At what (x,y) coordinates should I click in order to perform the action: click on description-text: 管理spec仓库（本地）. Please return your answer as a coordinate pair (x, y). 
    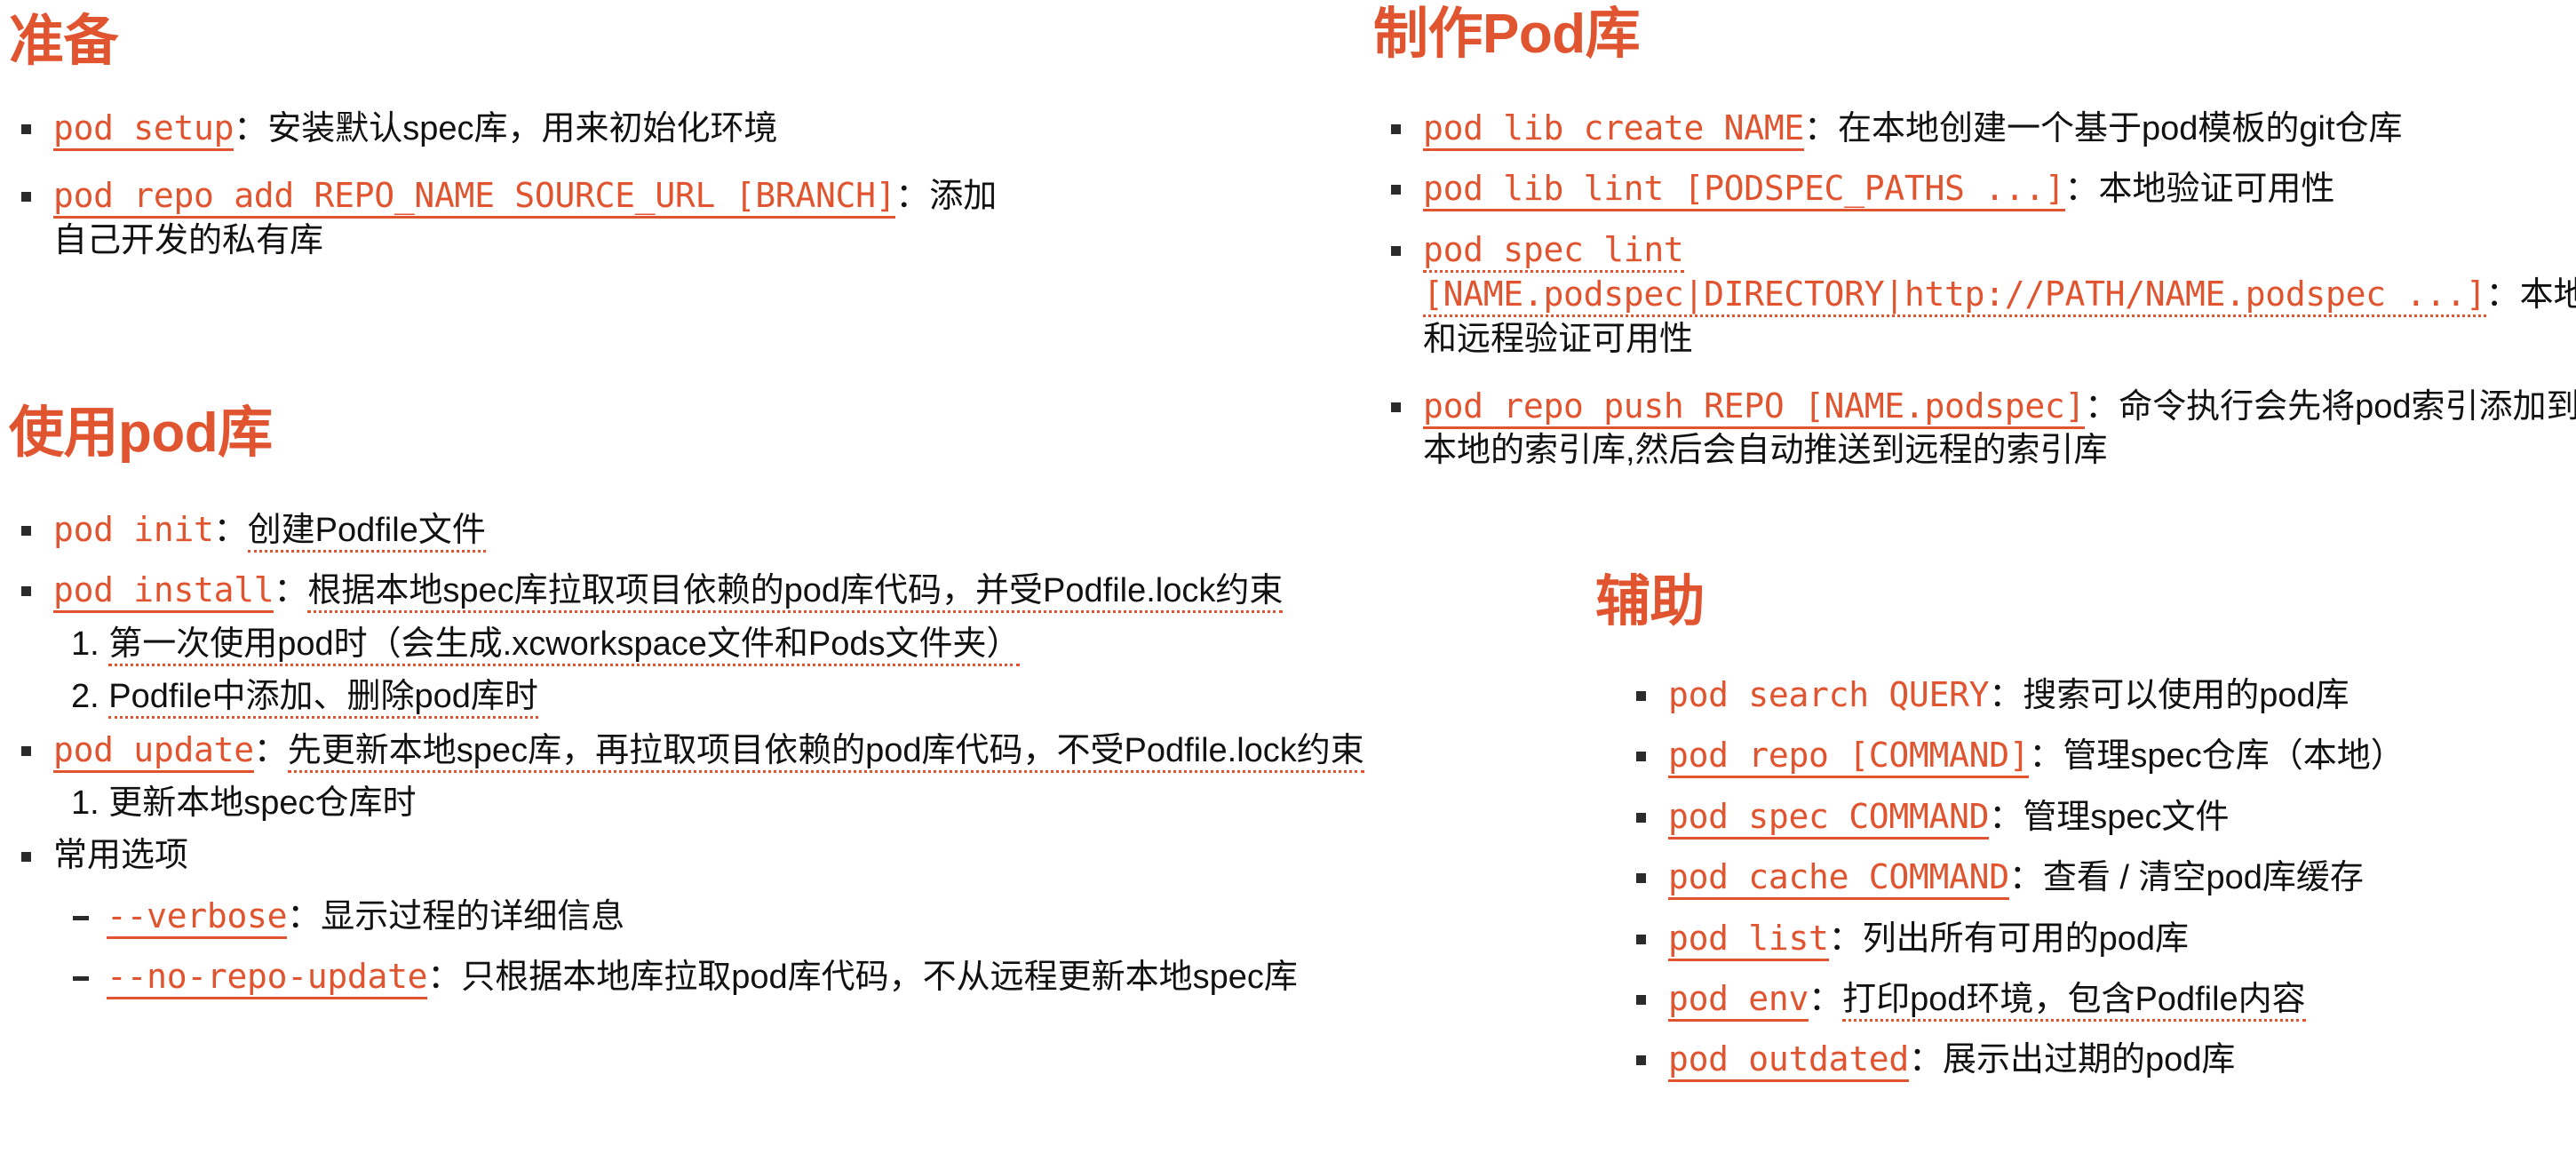
    Looking at the image, I should click on (2234, 756).